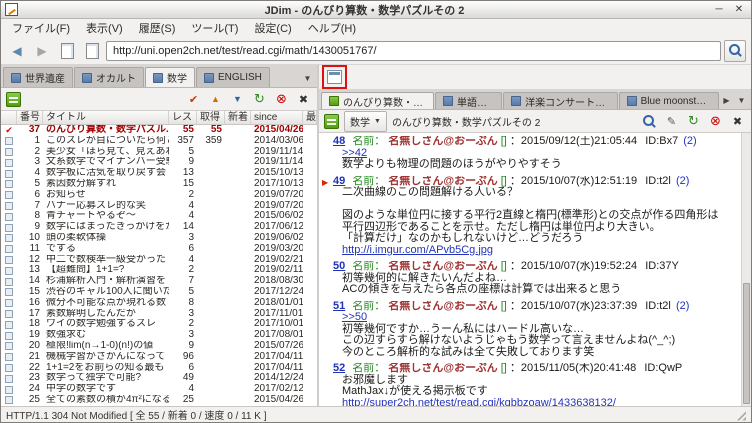 The width and height of the screenshot is (752, 423). Describe the element at coordinates (735, 50) in the screenshot. I see `open-url-search-button` at that location.